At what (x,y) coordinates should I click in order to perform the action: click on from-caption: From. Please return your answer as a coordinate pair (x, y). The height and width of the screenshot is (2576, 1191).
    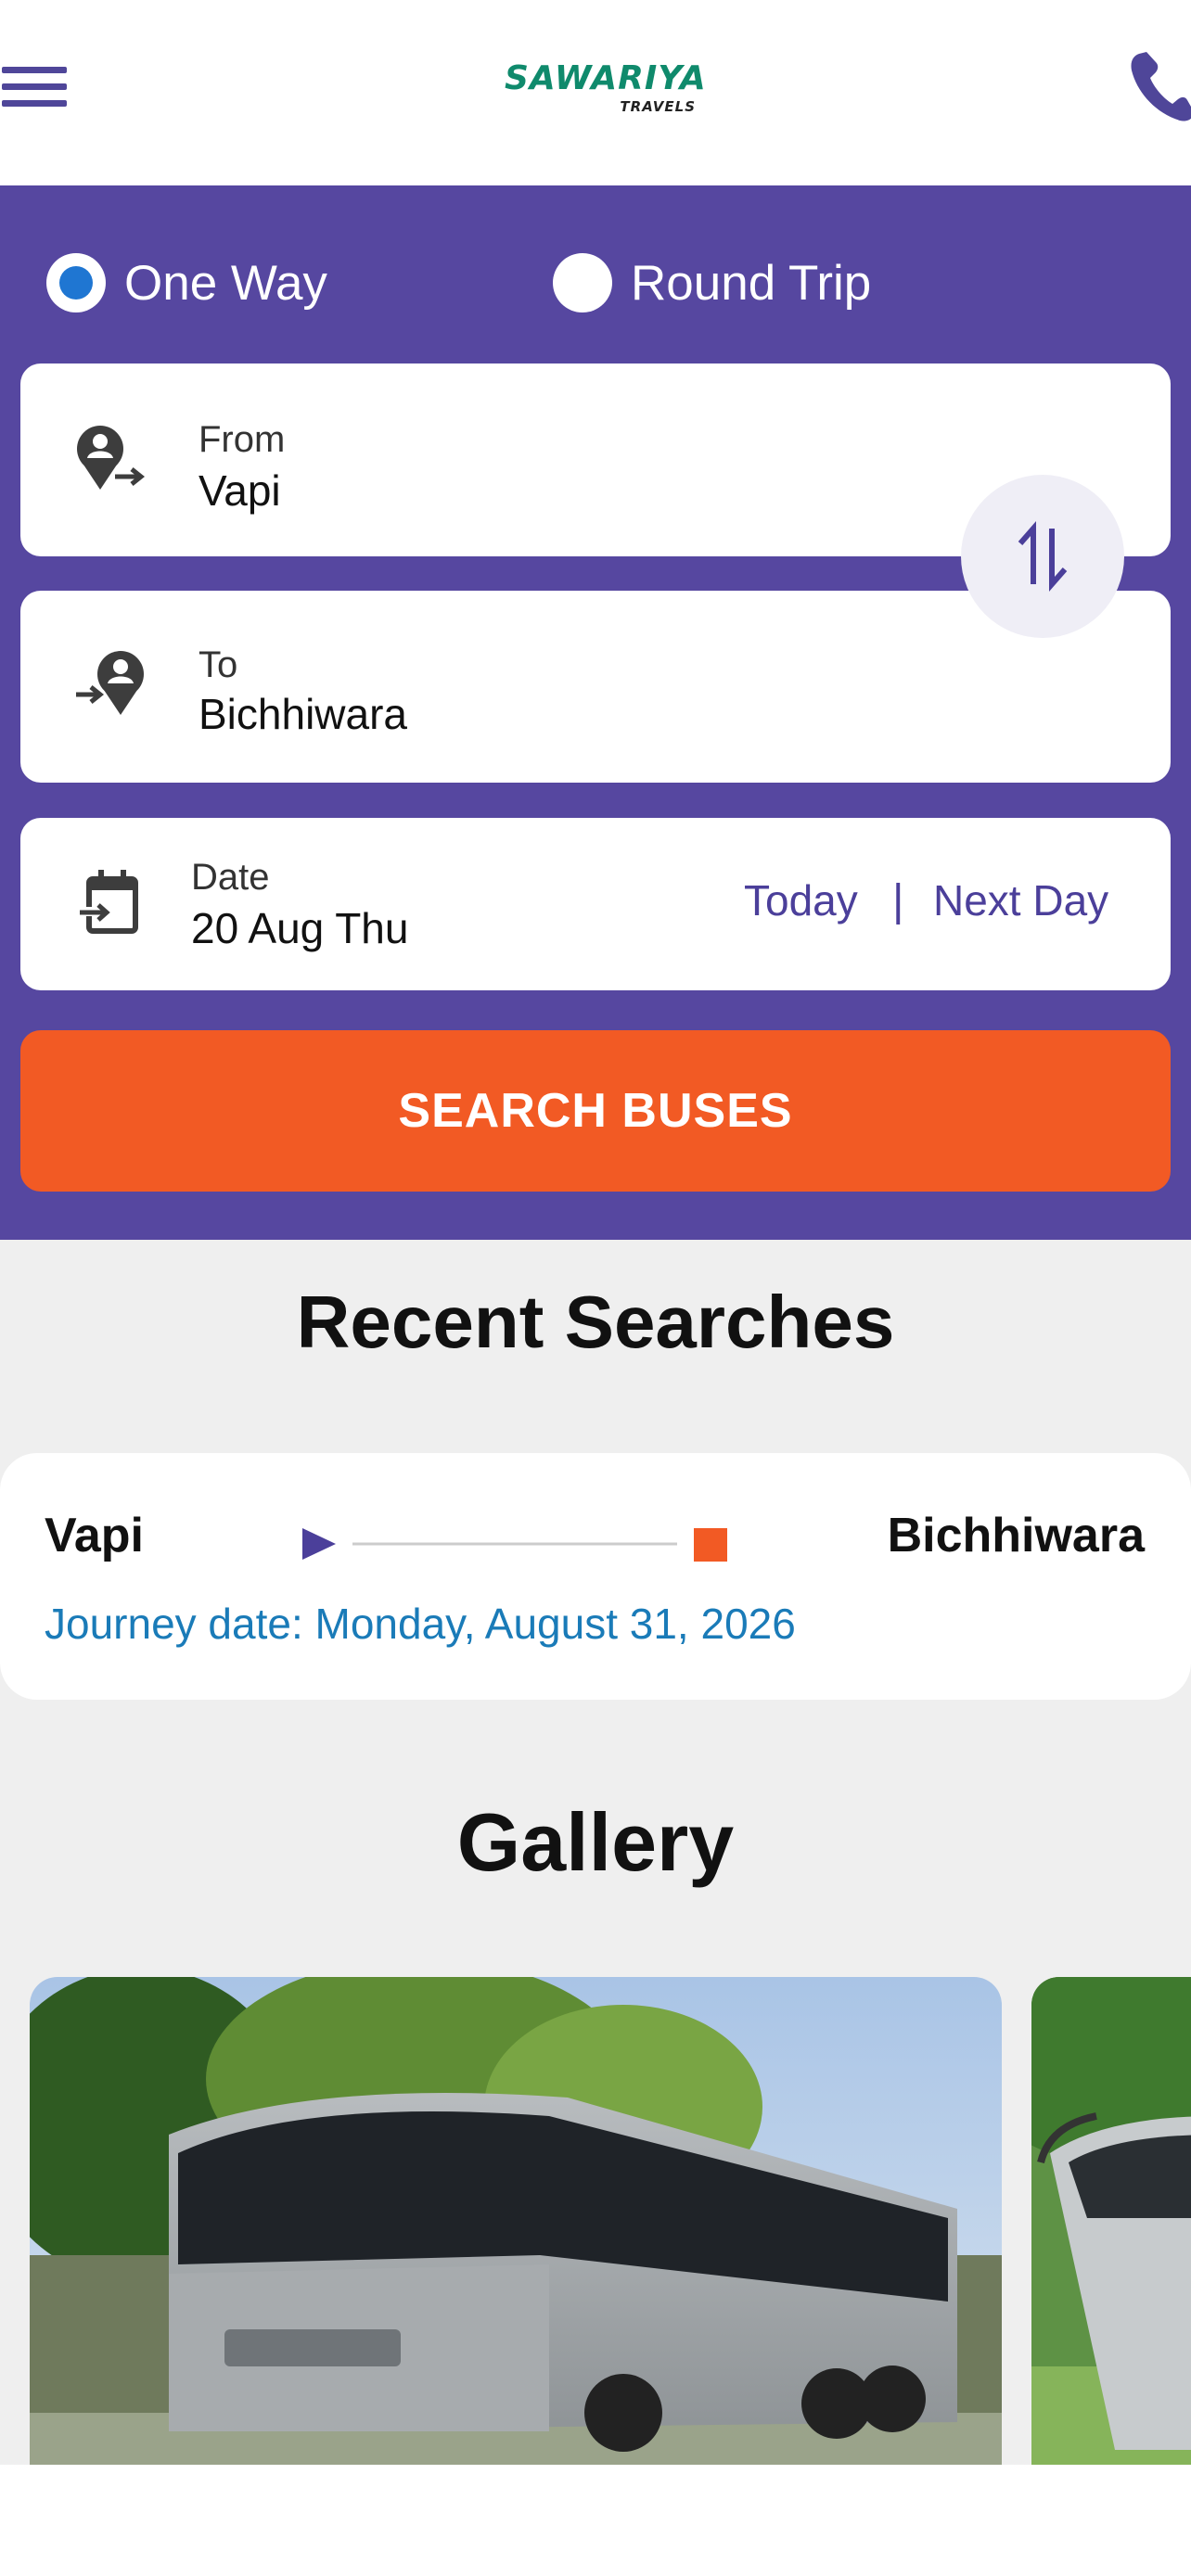
    Looking at the image, I should click on (242, 440).